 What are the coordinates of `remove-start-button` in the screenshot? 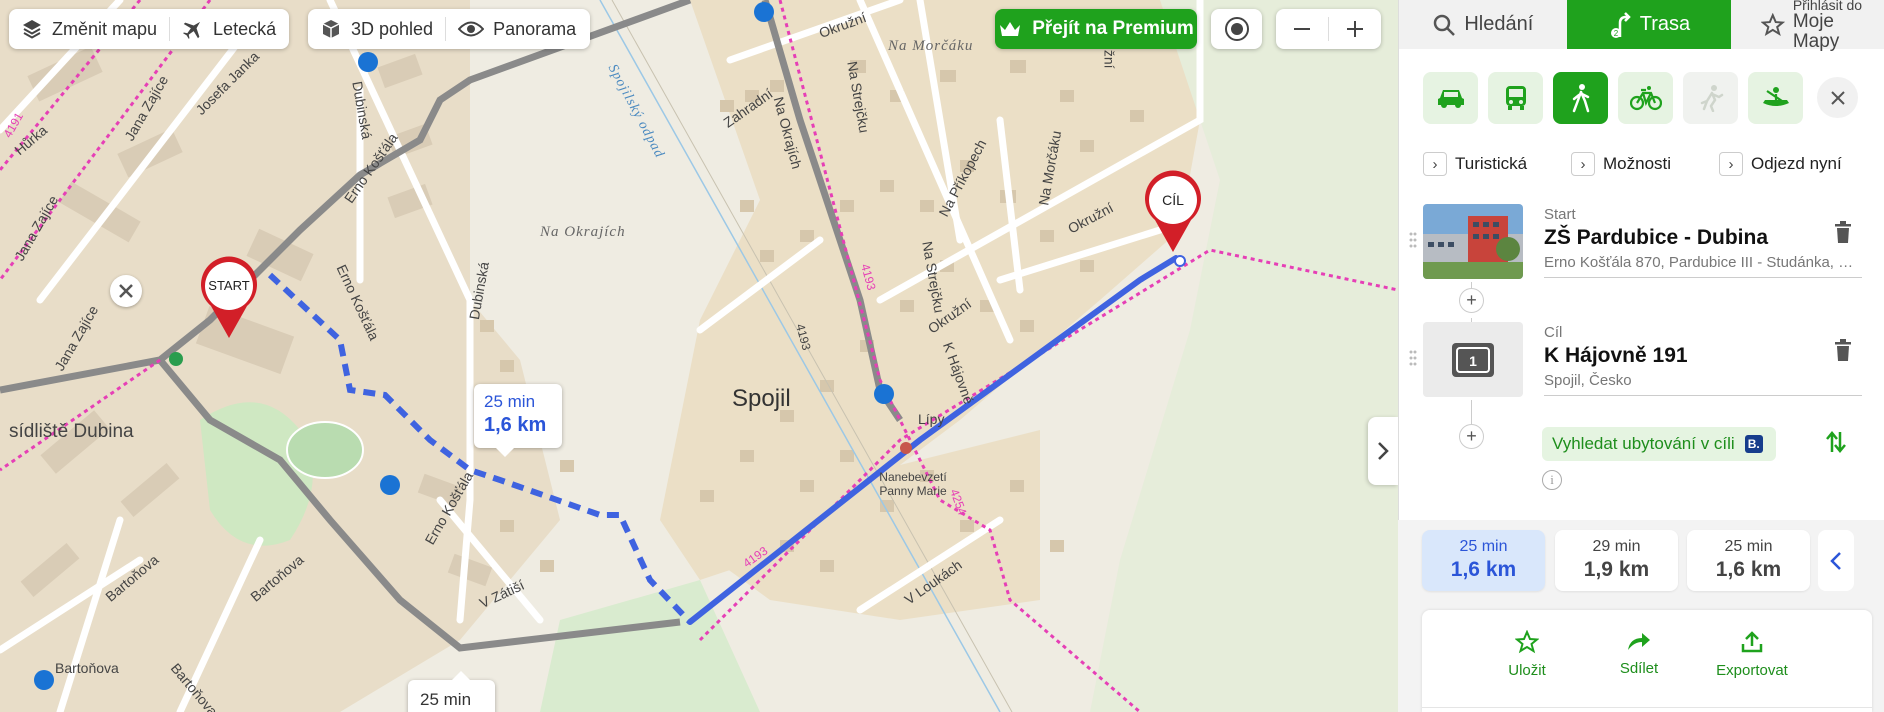 It's located at (1843, 234).